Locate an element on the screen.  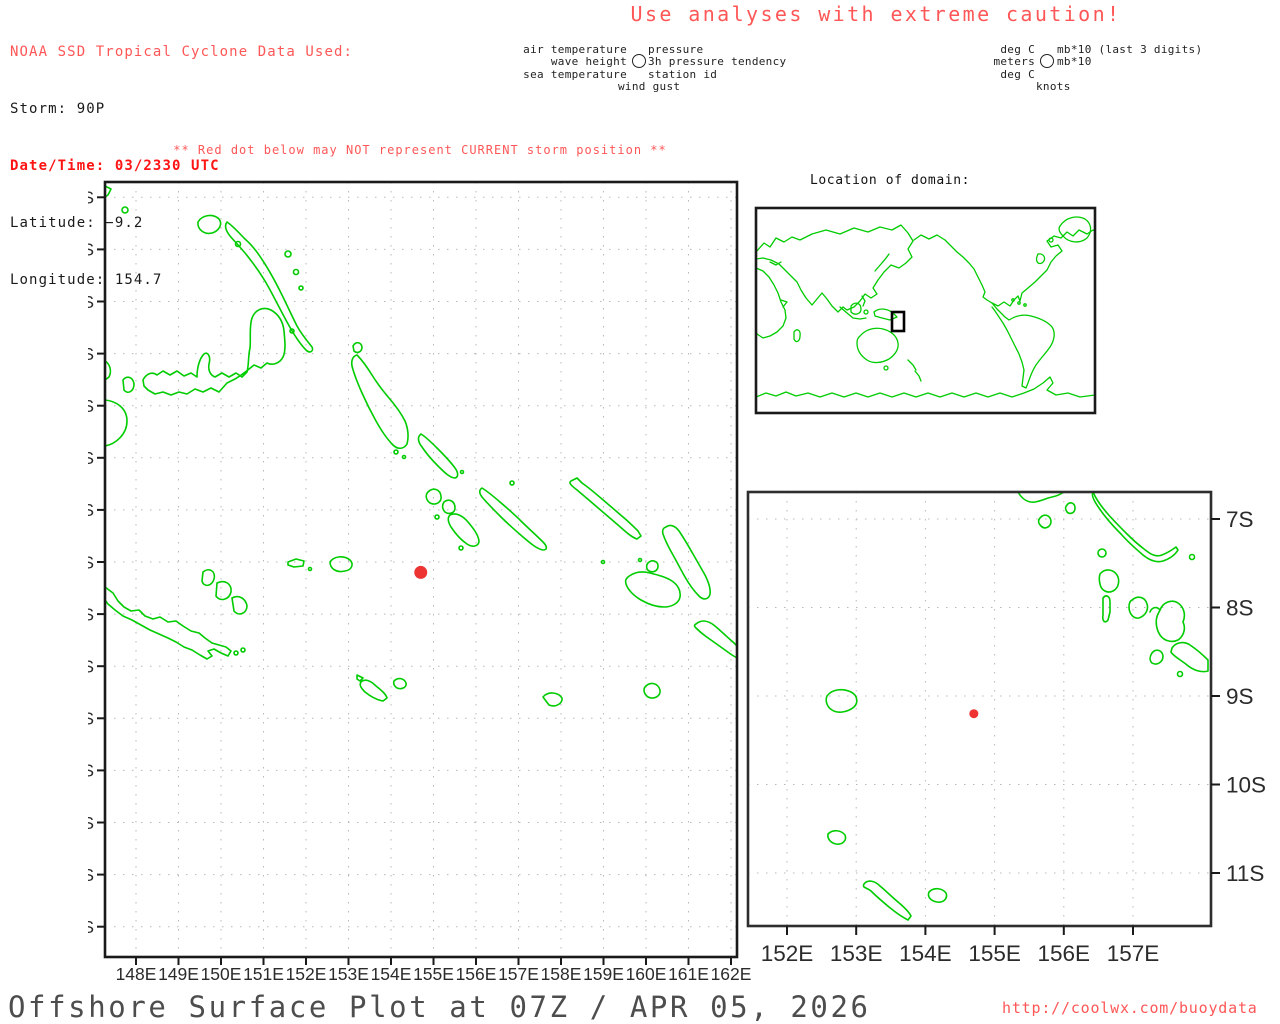
y-tick-label: 4S is located at coordinates (91, 302).